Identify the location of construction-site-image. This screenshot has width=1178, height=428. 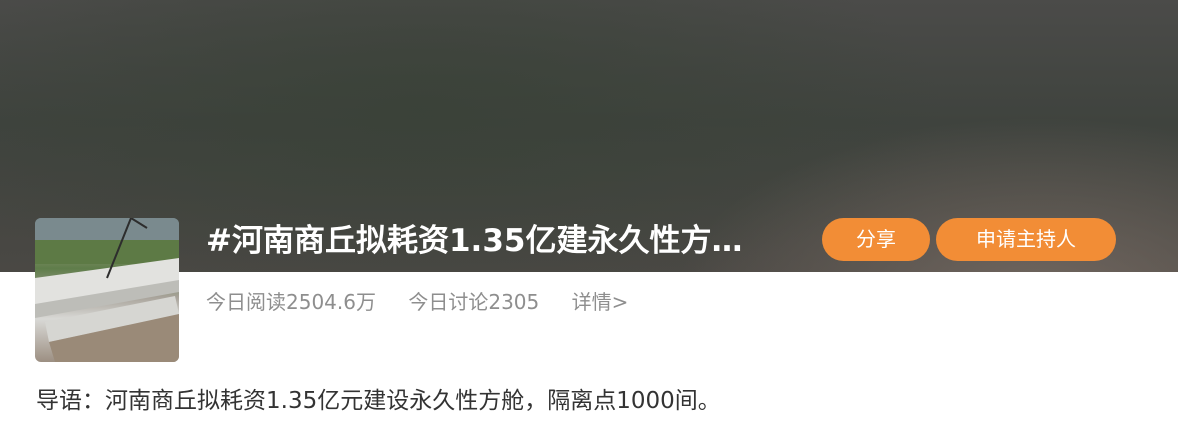
(107, 290).